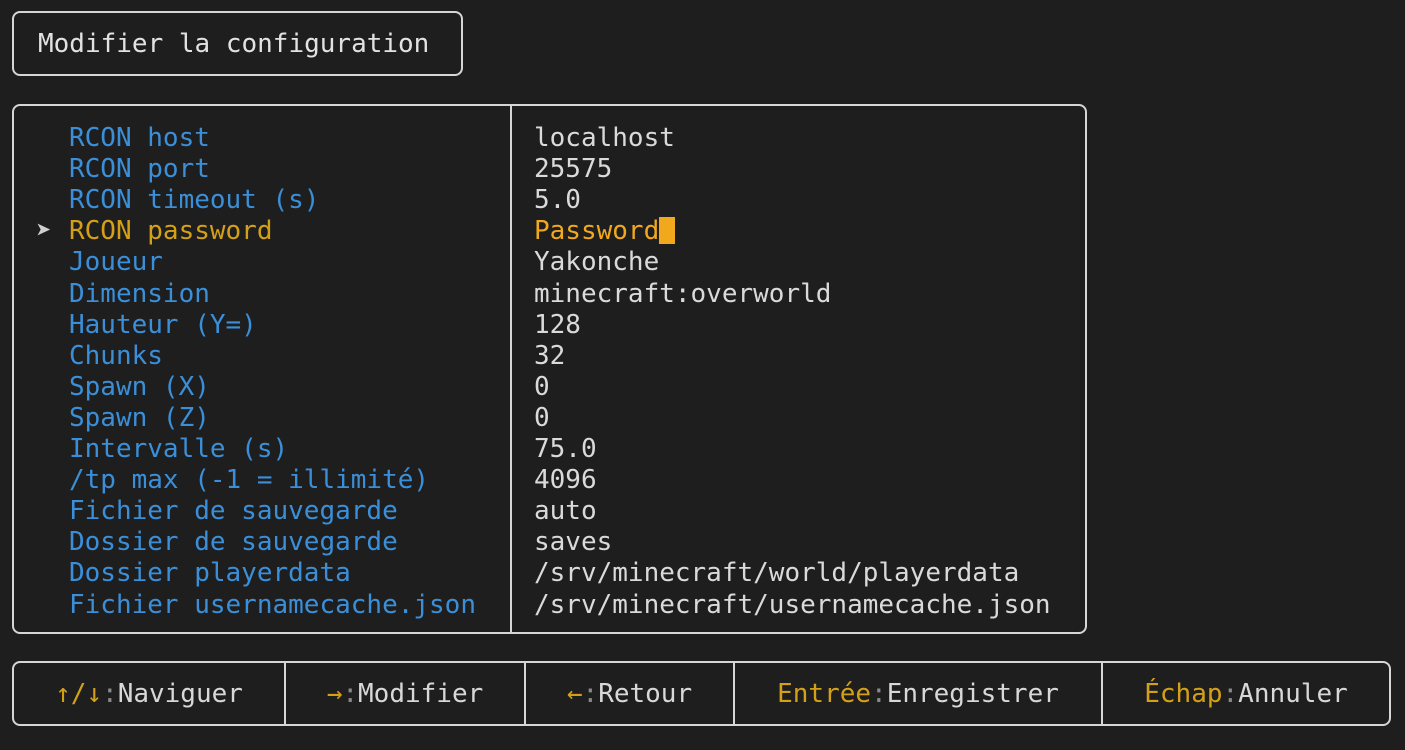  I want to click on keybinding-hint: ↑/↓ : Naviguer, so click(150, 693).